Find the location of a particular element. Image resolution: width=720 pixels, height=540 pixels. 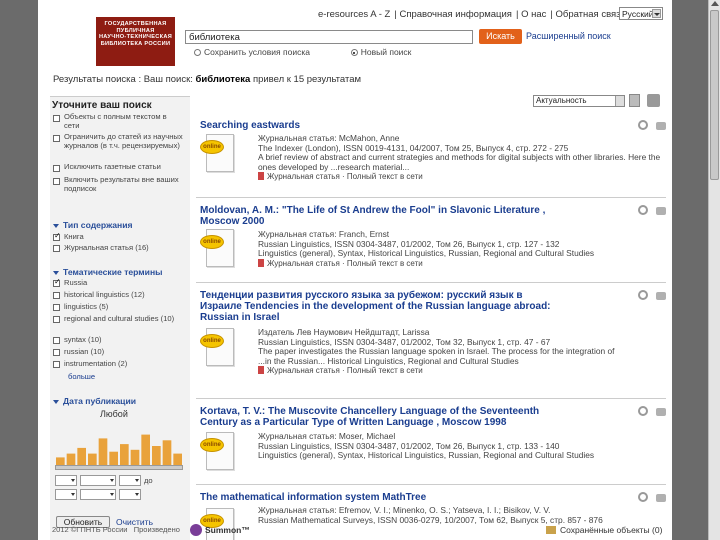

link-info: Справочная информация is located at coordinates (455, 14).